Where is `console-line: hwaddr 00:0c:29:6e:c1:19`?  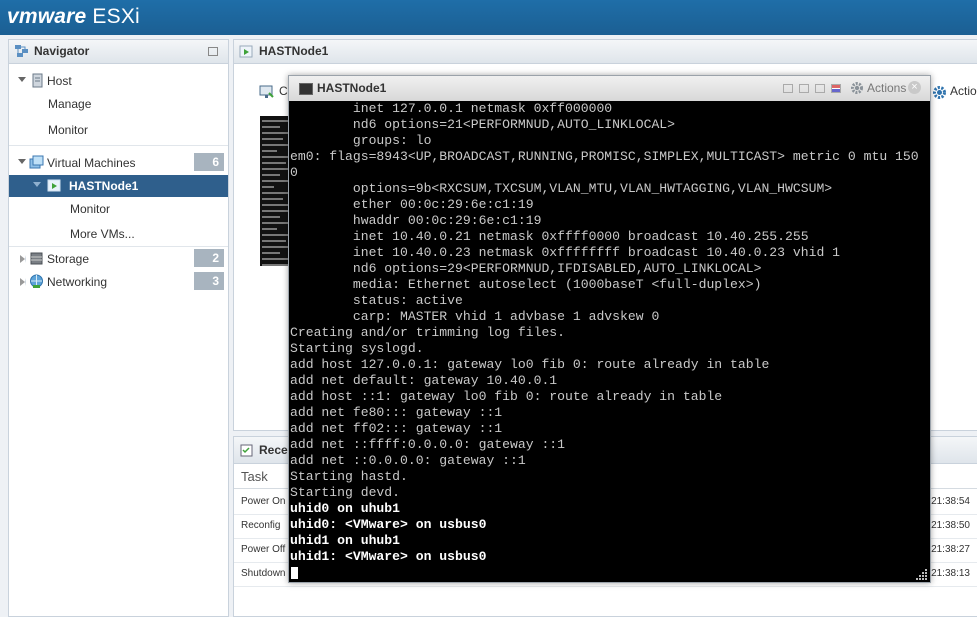
console-line: hwaddr 00:0c:29:6e:c1:19 is located at coordinates (416, 220).